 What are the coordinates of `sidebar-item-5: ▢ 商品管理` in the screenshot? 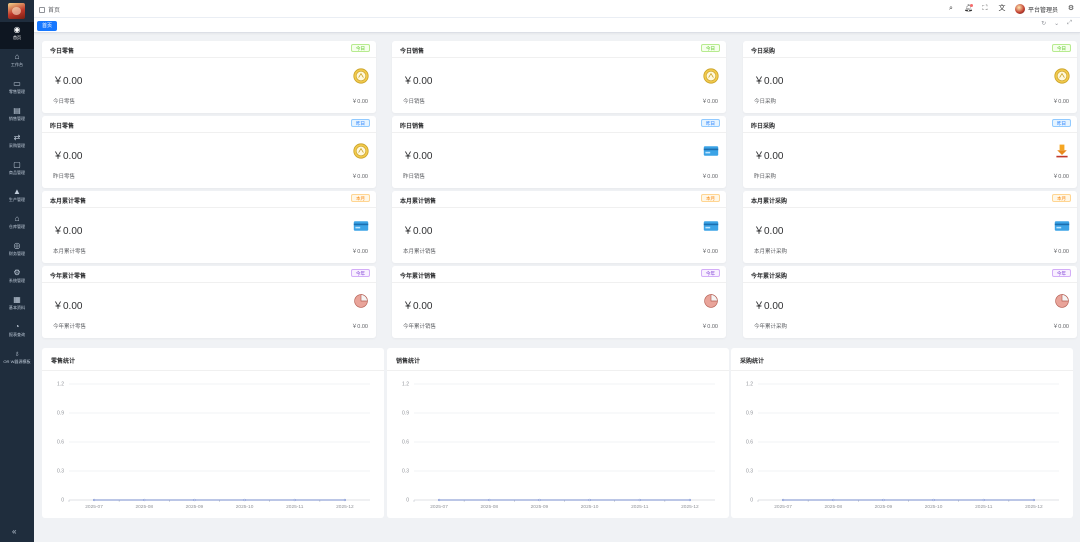 It's located at (17, 170).